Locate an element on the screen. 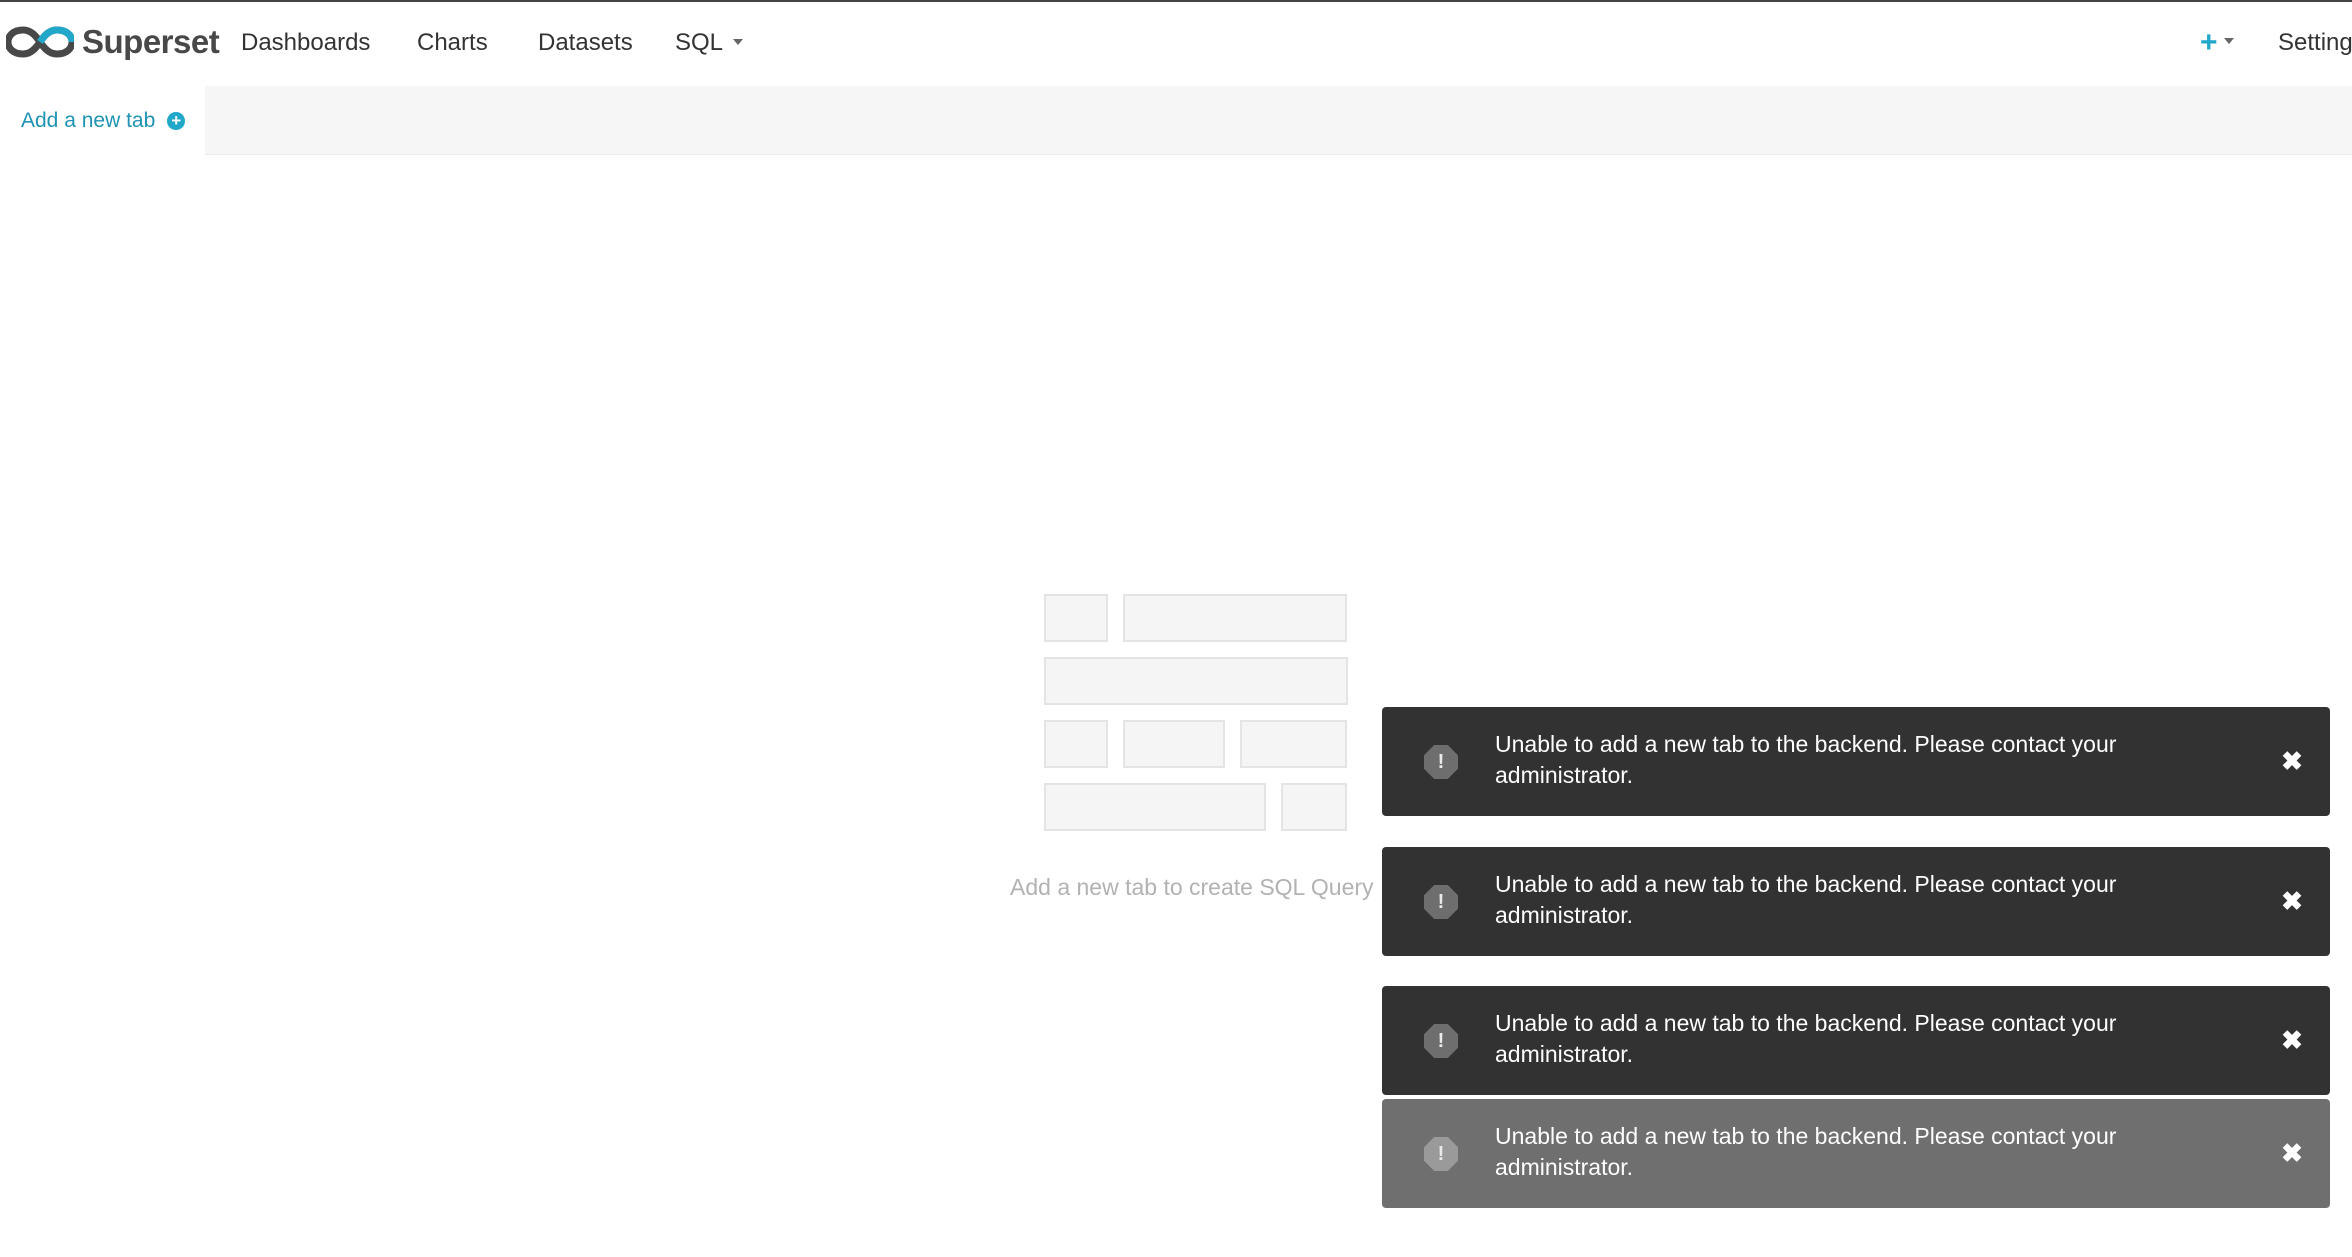 The image size is (2352, 1257). nav-charts-label: Charts is located at coordinates (452, 42).